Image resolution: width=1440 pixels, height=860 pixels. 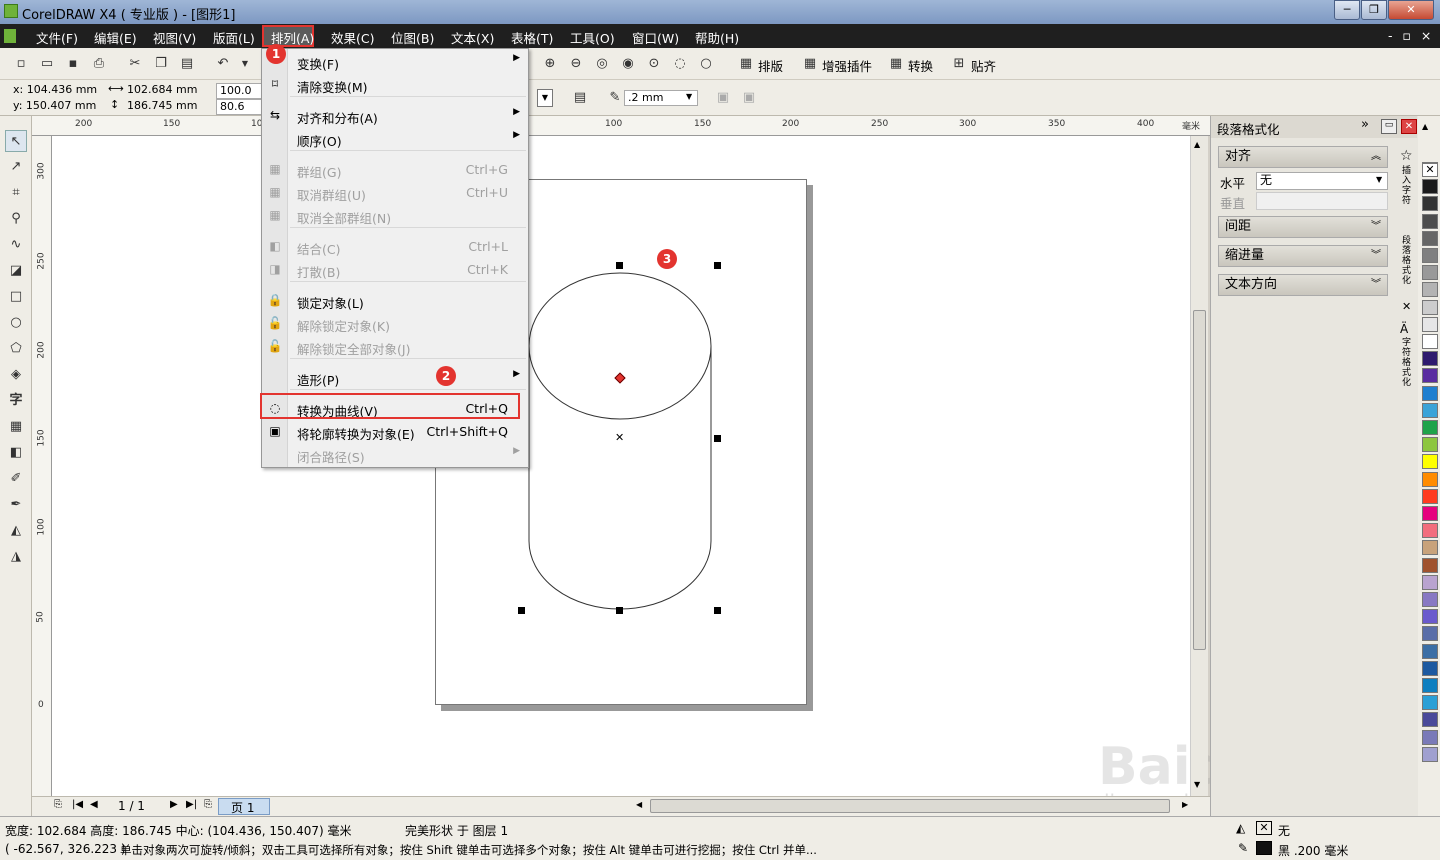 What do you see at coordinates (602, 64) in the screenshot?
I see `zoom-selected-icon: ◎` at bounding box center [602, 64].